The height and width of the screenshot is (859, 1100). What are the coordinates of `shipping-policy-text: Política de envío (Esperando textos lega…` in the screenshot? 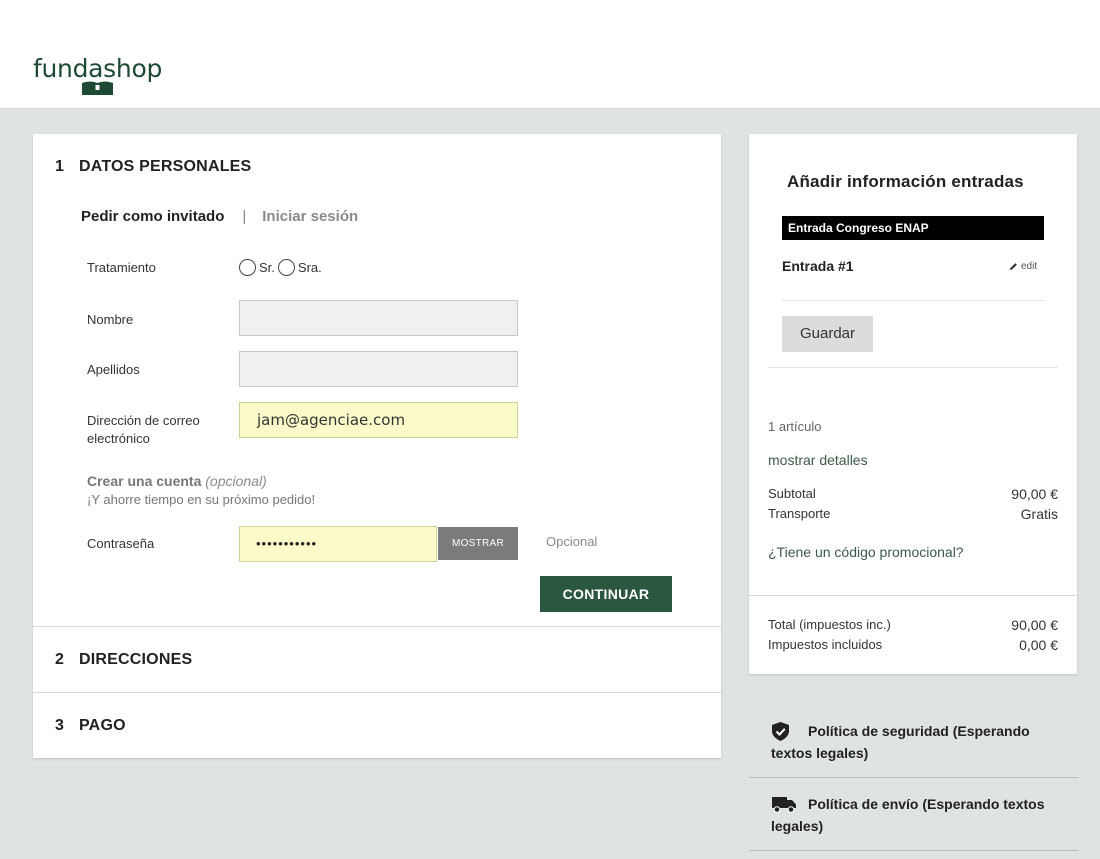 It's located at (908, 815).